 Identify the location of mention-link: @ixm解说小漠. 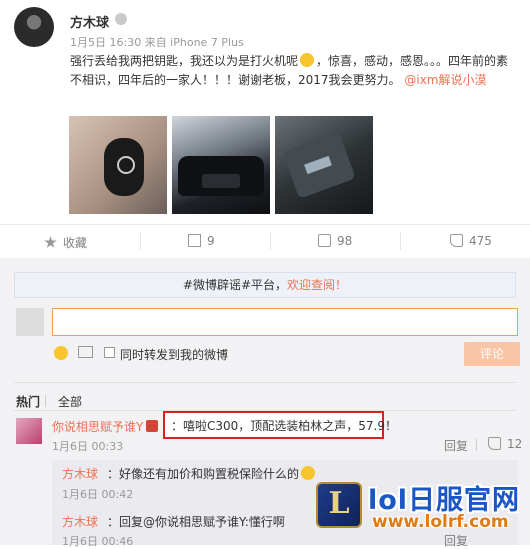
(445, 80).